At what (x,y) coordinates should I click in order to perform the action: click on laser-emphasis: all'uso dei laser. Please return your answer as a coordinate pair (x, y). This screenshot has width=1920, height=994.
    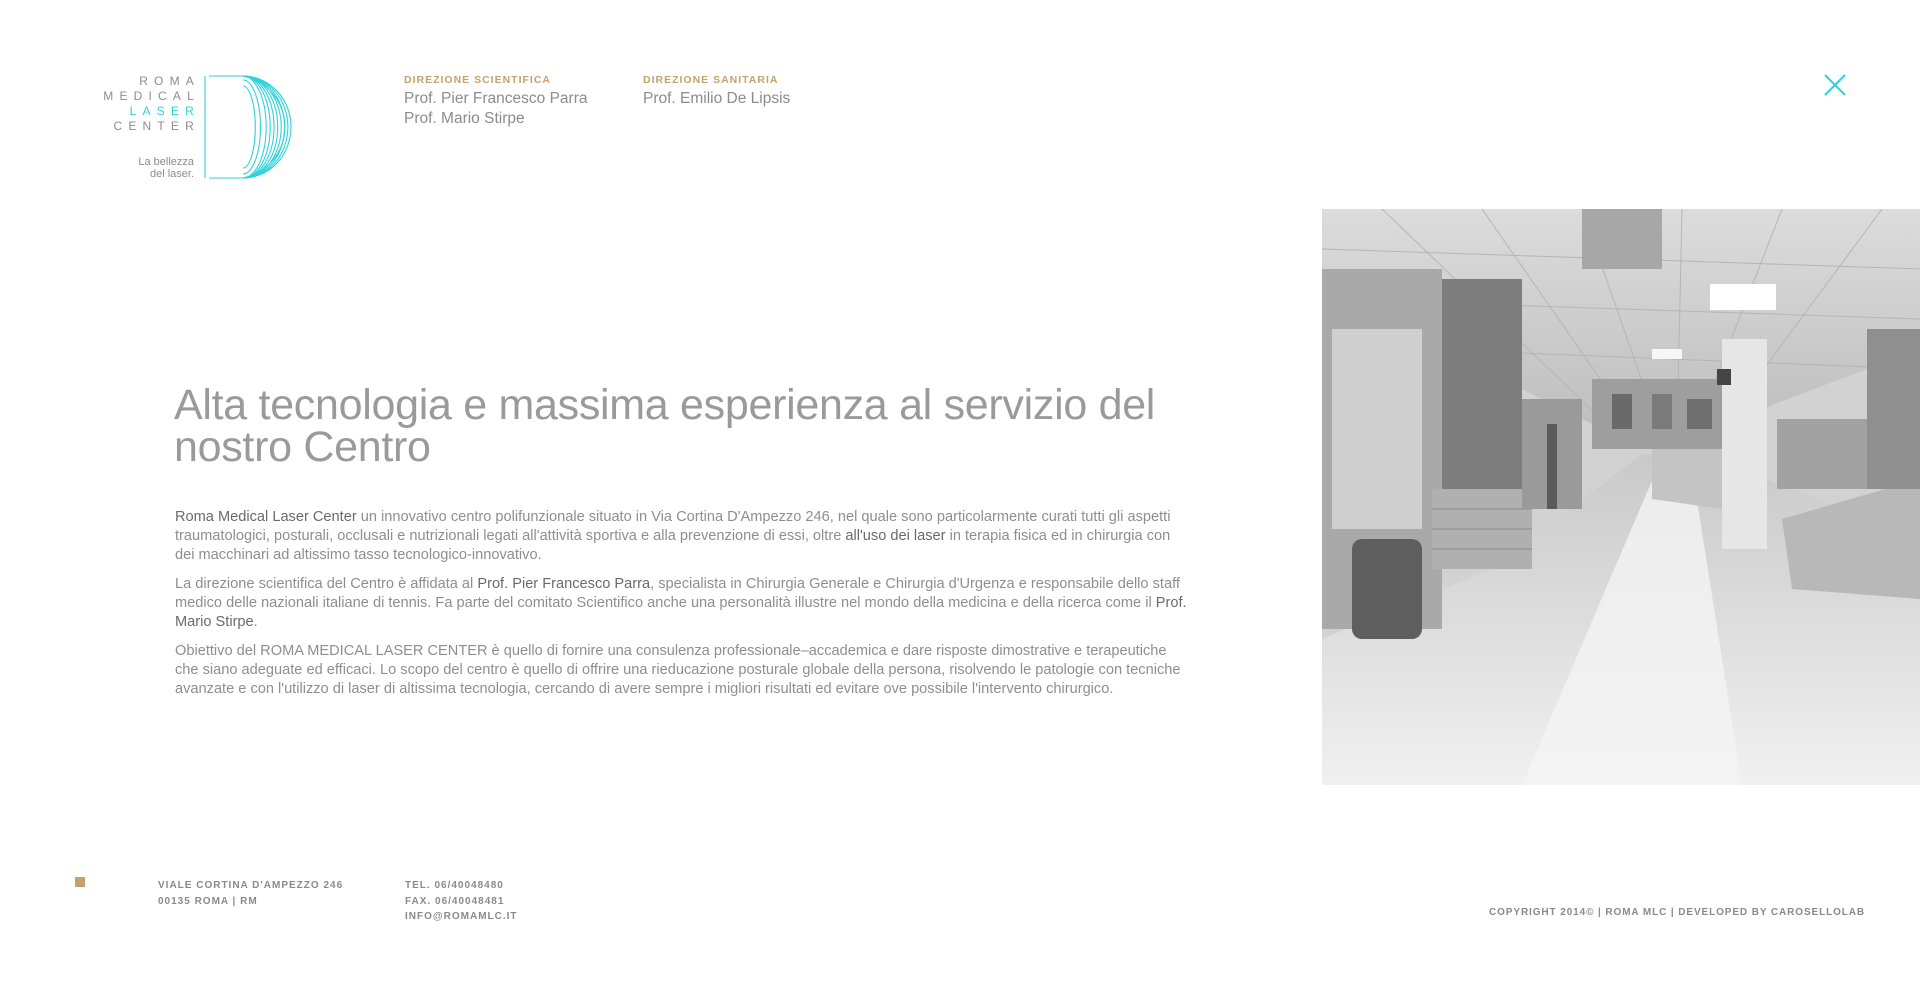
    Looking at the image, I should click on (895, 536).